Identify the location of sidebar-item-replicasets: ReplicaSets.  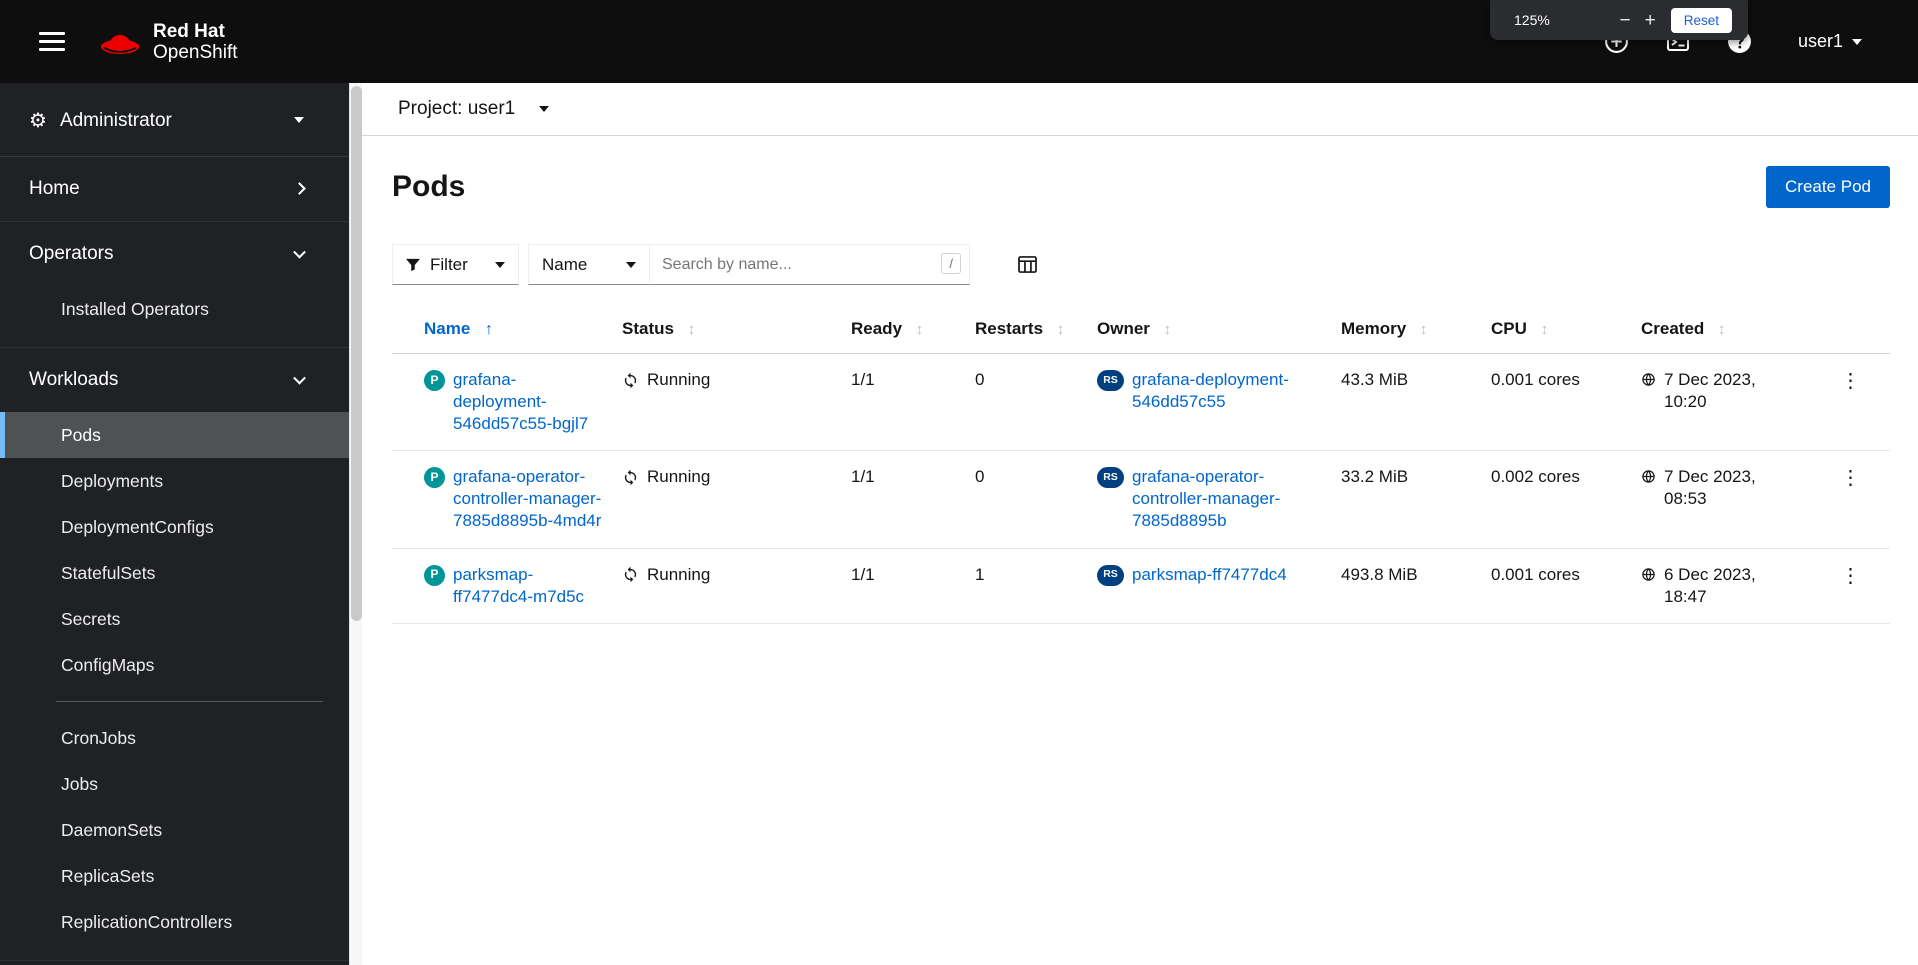
(174, 876).